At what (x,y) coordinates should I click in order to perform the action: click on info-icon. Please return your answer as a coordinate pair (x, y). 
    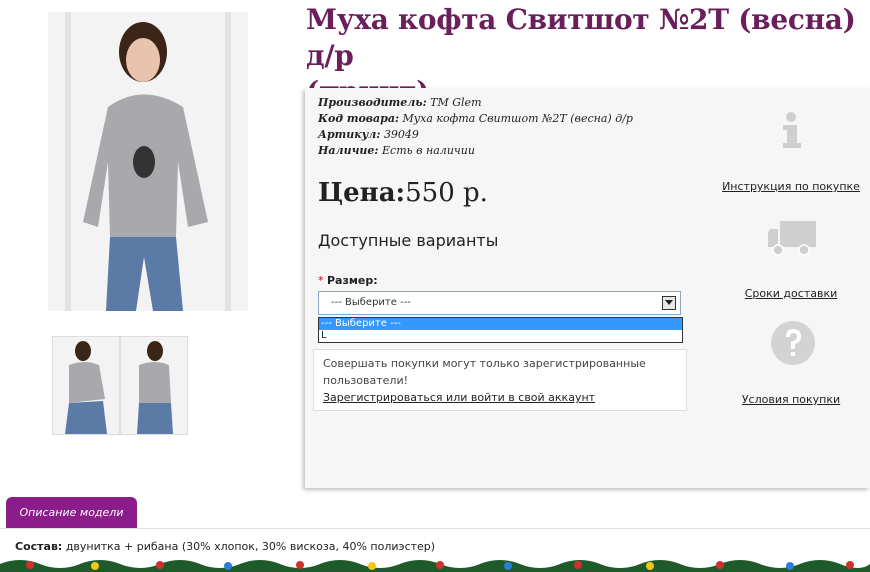
    Looking at the image, I should click on (791, 132).